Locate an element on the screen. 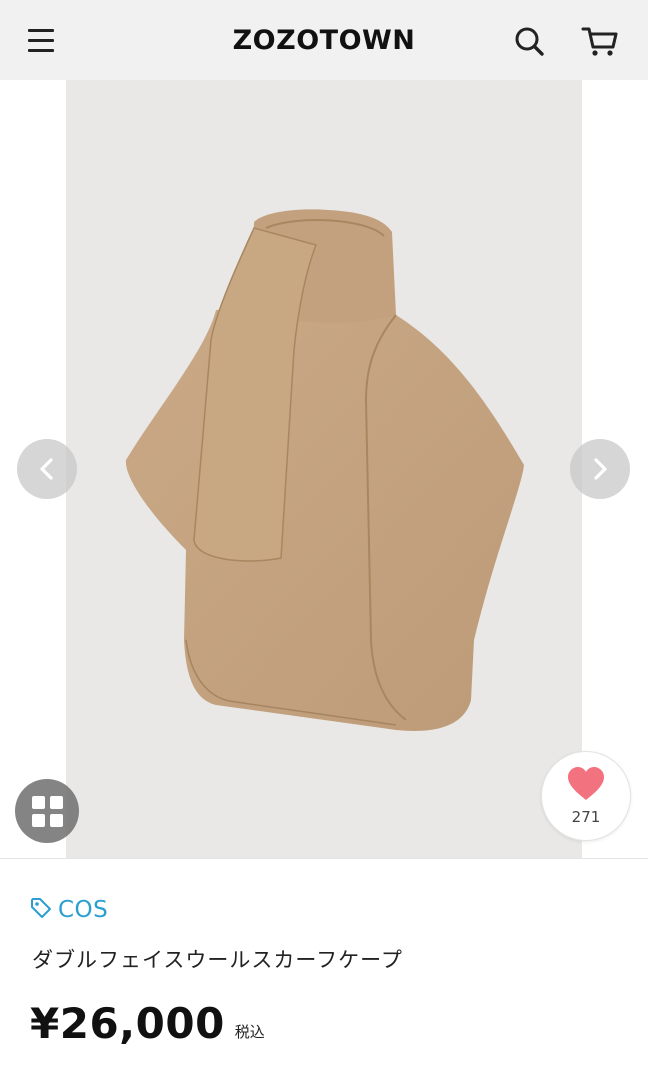 This screenshot has width=648, height=1080. hamburger-menu-icon is located at coordinates (47, 40).